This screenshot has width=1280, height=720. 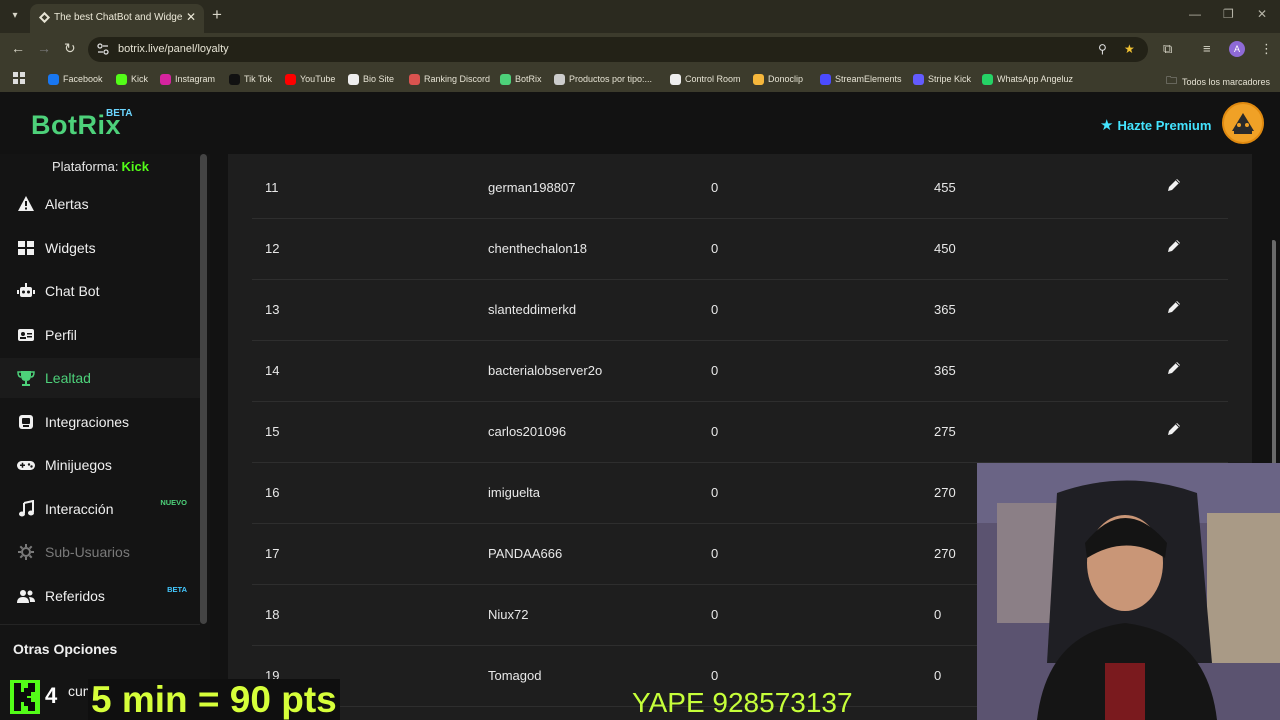 What do you see at coordinates (740, 310) in the screenshot?
I see `table-row: 13 slanteddimerkd 0 365` at bounding box center [740, 310].